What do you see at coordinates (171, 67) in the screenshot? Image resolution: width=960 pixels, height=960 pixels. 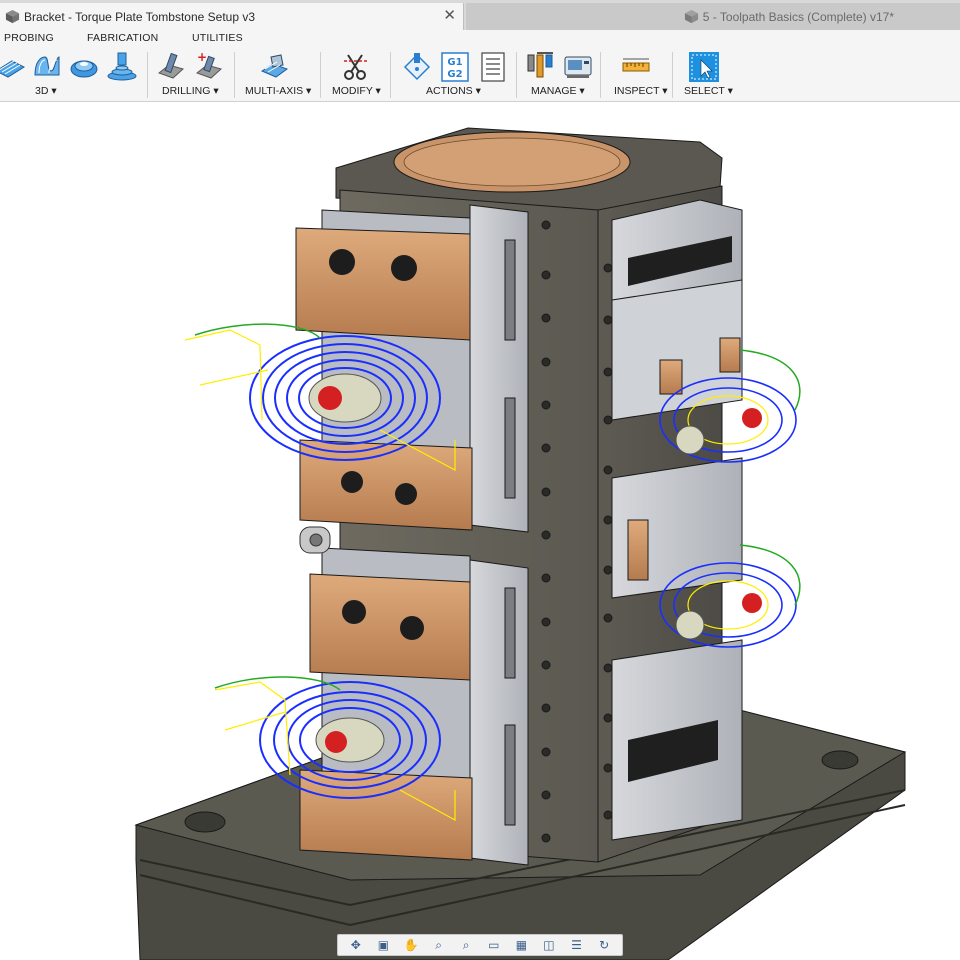 I see `drill-icon` at bounding box center [171, 67].